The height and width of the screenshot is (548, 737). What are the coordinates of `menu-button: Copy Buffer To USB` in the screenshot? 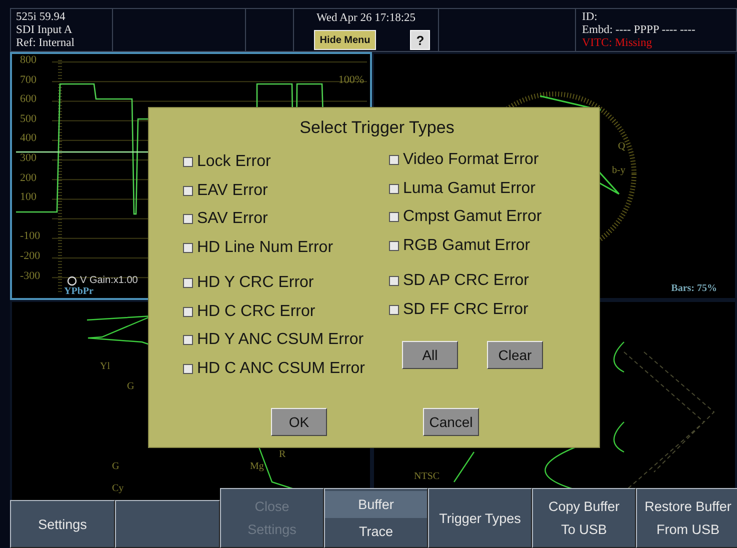 It's located at (584, 518).